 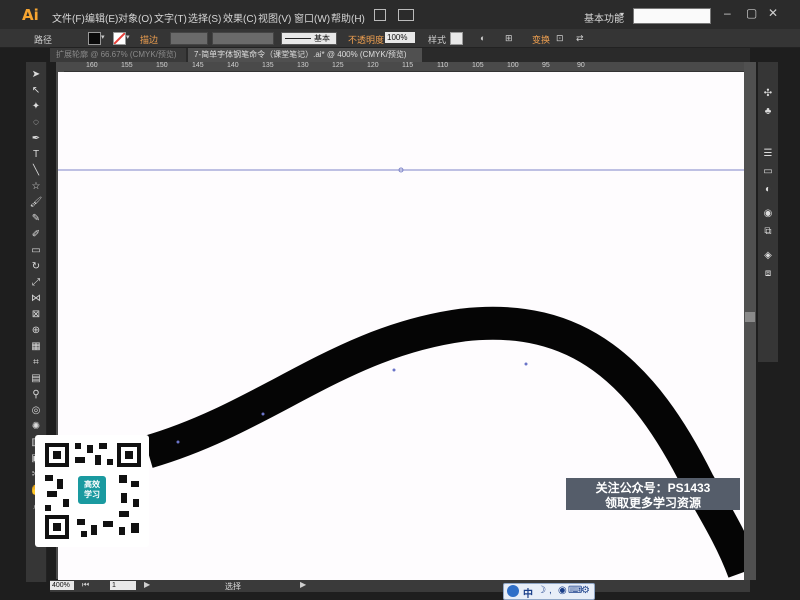 I want to click on ruler-tick: 140, so click(x=233, y=65).